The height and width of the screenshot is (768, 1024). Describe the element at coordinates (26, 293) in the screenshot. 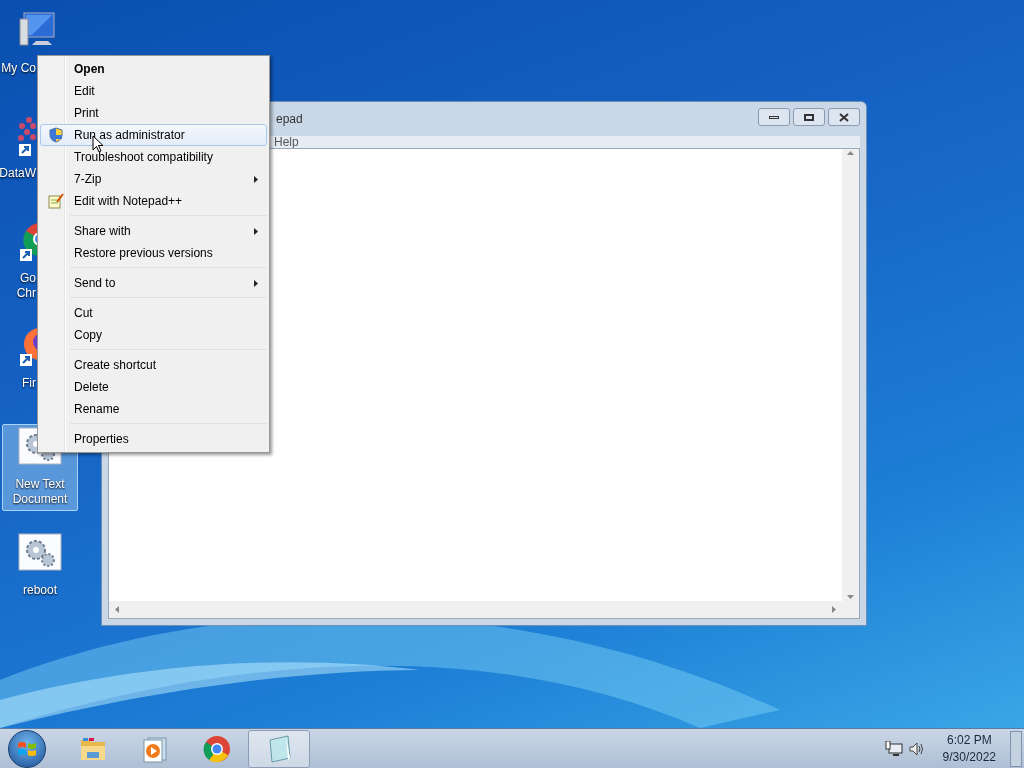

I see `icon-label: Chr` at that location.